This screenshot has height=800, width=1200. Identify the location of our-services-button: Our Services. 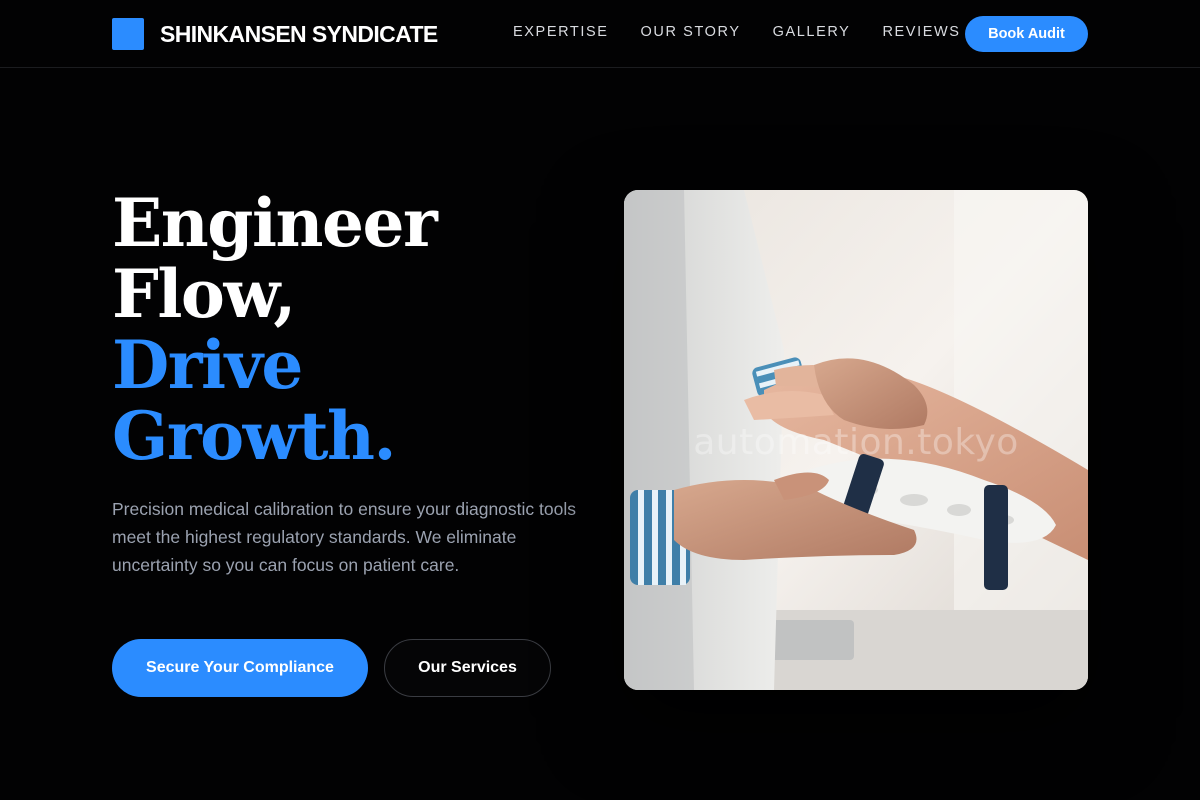
(467, 668).